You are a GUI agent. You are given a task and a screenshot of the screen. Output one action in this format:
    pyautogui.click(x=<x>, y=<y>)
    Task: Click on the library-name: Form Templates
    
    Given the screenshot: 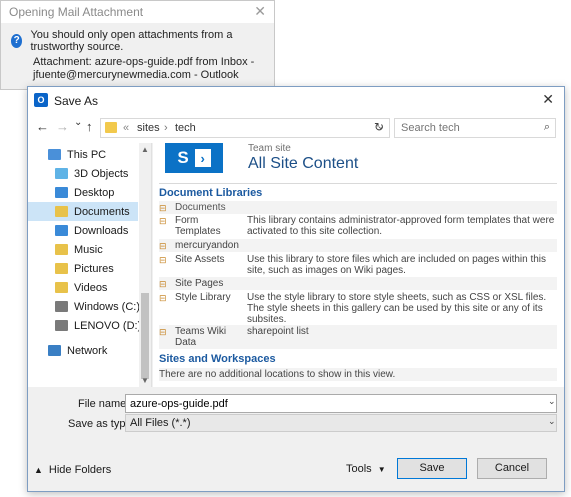 What is the action you would take?
    pyautogui.click(x=209, y=226)
    